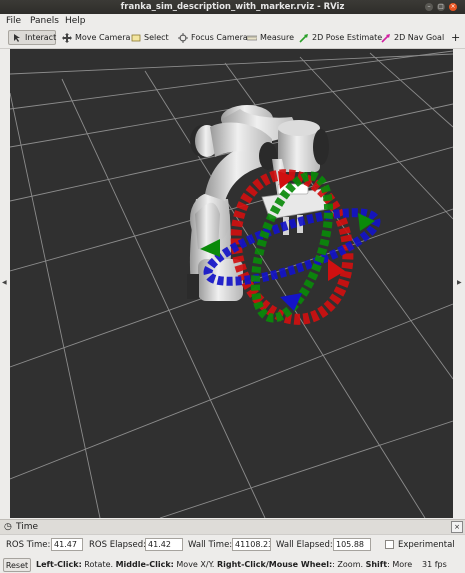 The width and height of the screenshot is (465, 573). I want to click on measure-icon, so click(252, 38).